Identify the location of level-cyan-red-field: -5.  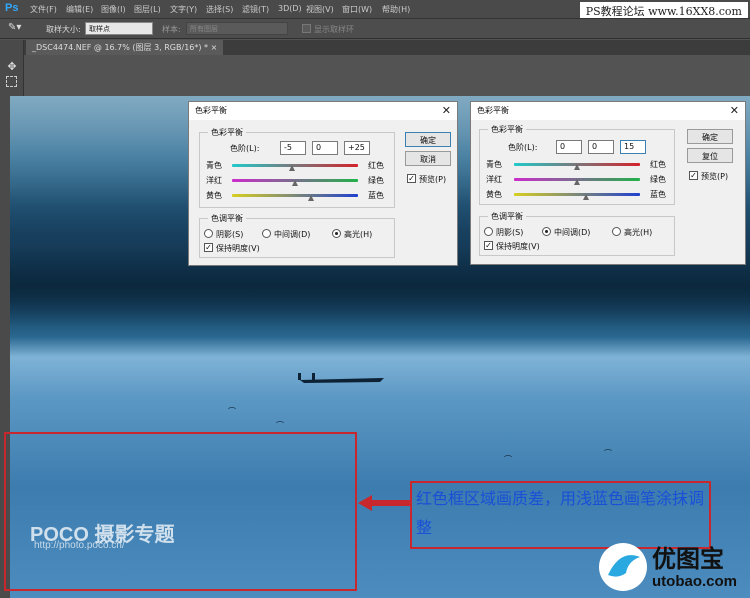
(293, 148).